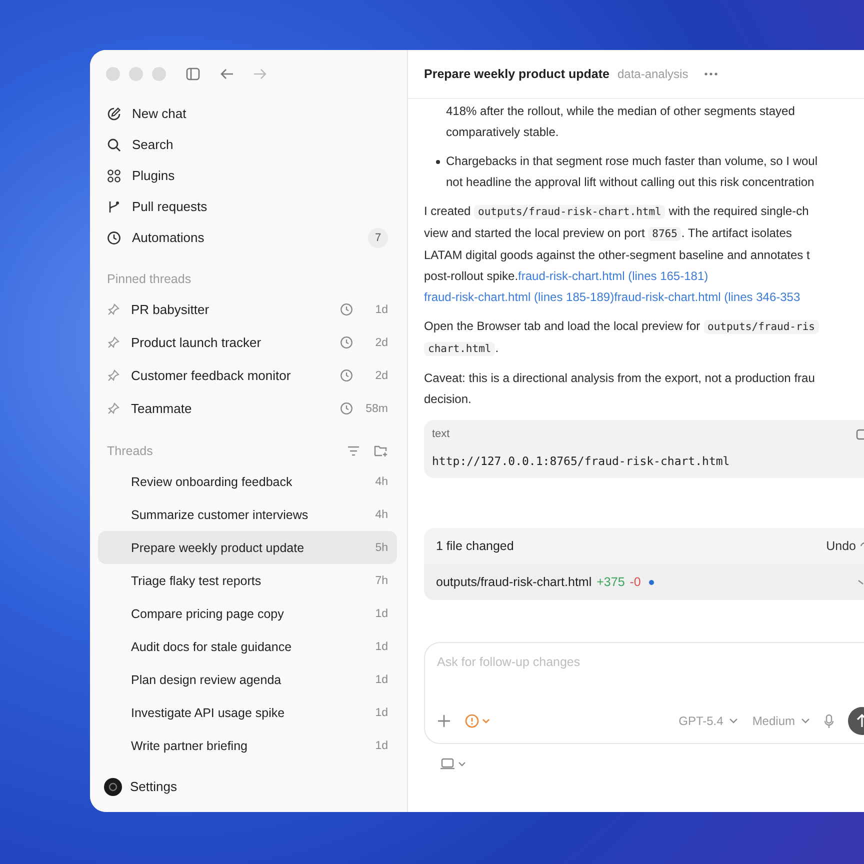 The height and width of the screenshot is (864, 864). Describe the element at coordinates (711, 74) in the screenshot. I see `more-icon` at that location.